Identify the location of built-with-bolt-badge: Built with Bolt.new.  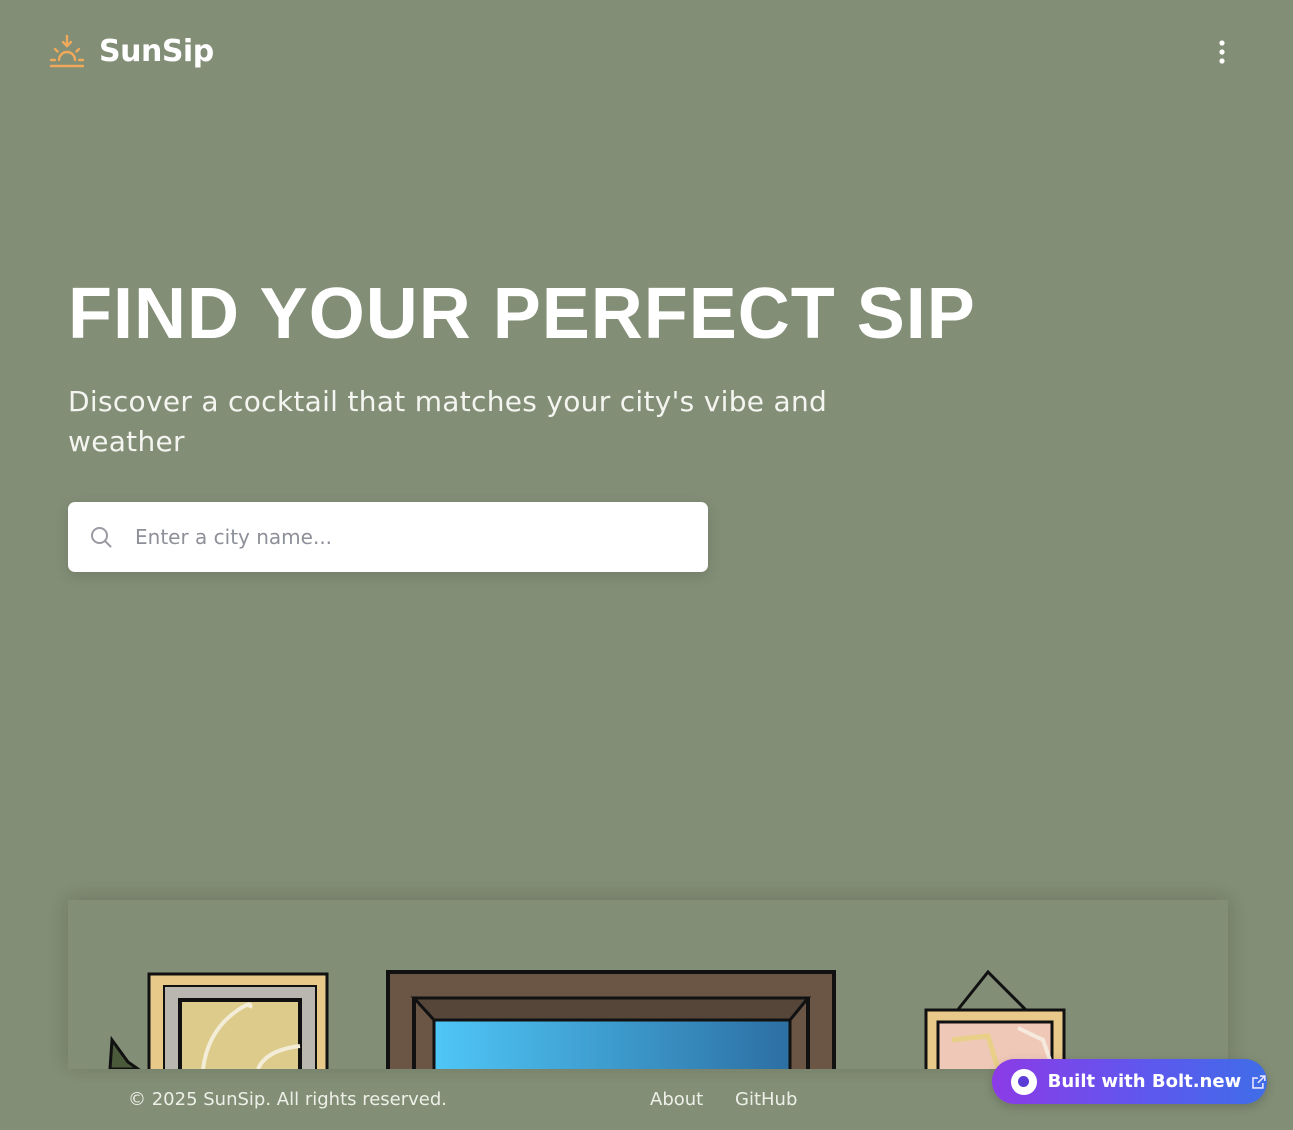
(1129, 1081).